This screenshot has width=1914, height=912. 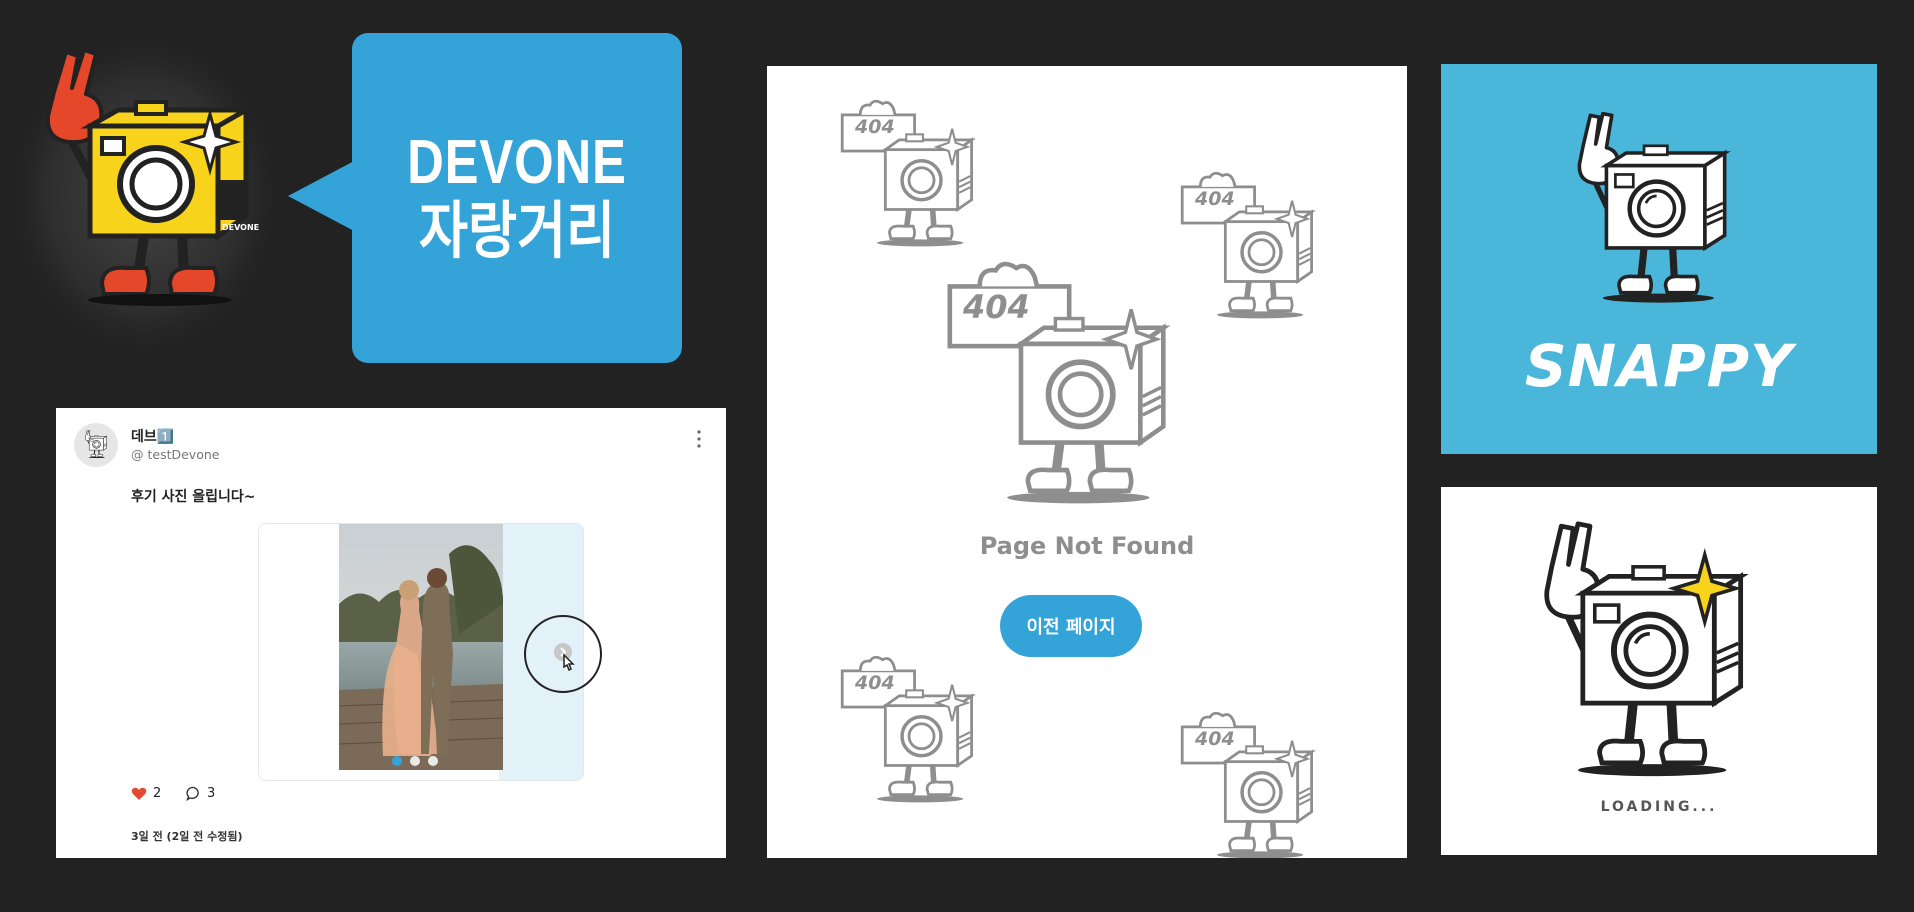 I want to click on page-title: Page Not Found, so click(x=1087, y=546).